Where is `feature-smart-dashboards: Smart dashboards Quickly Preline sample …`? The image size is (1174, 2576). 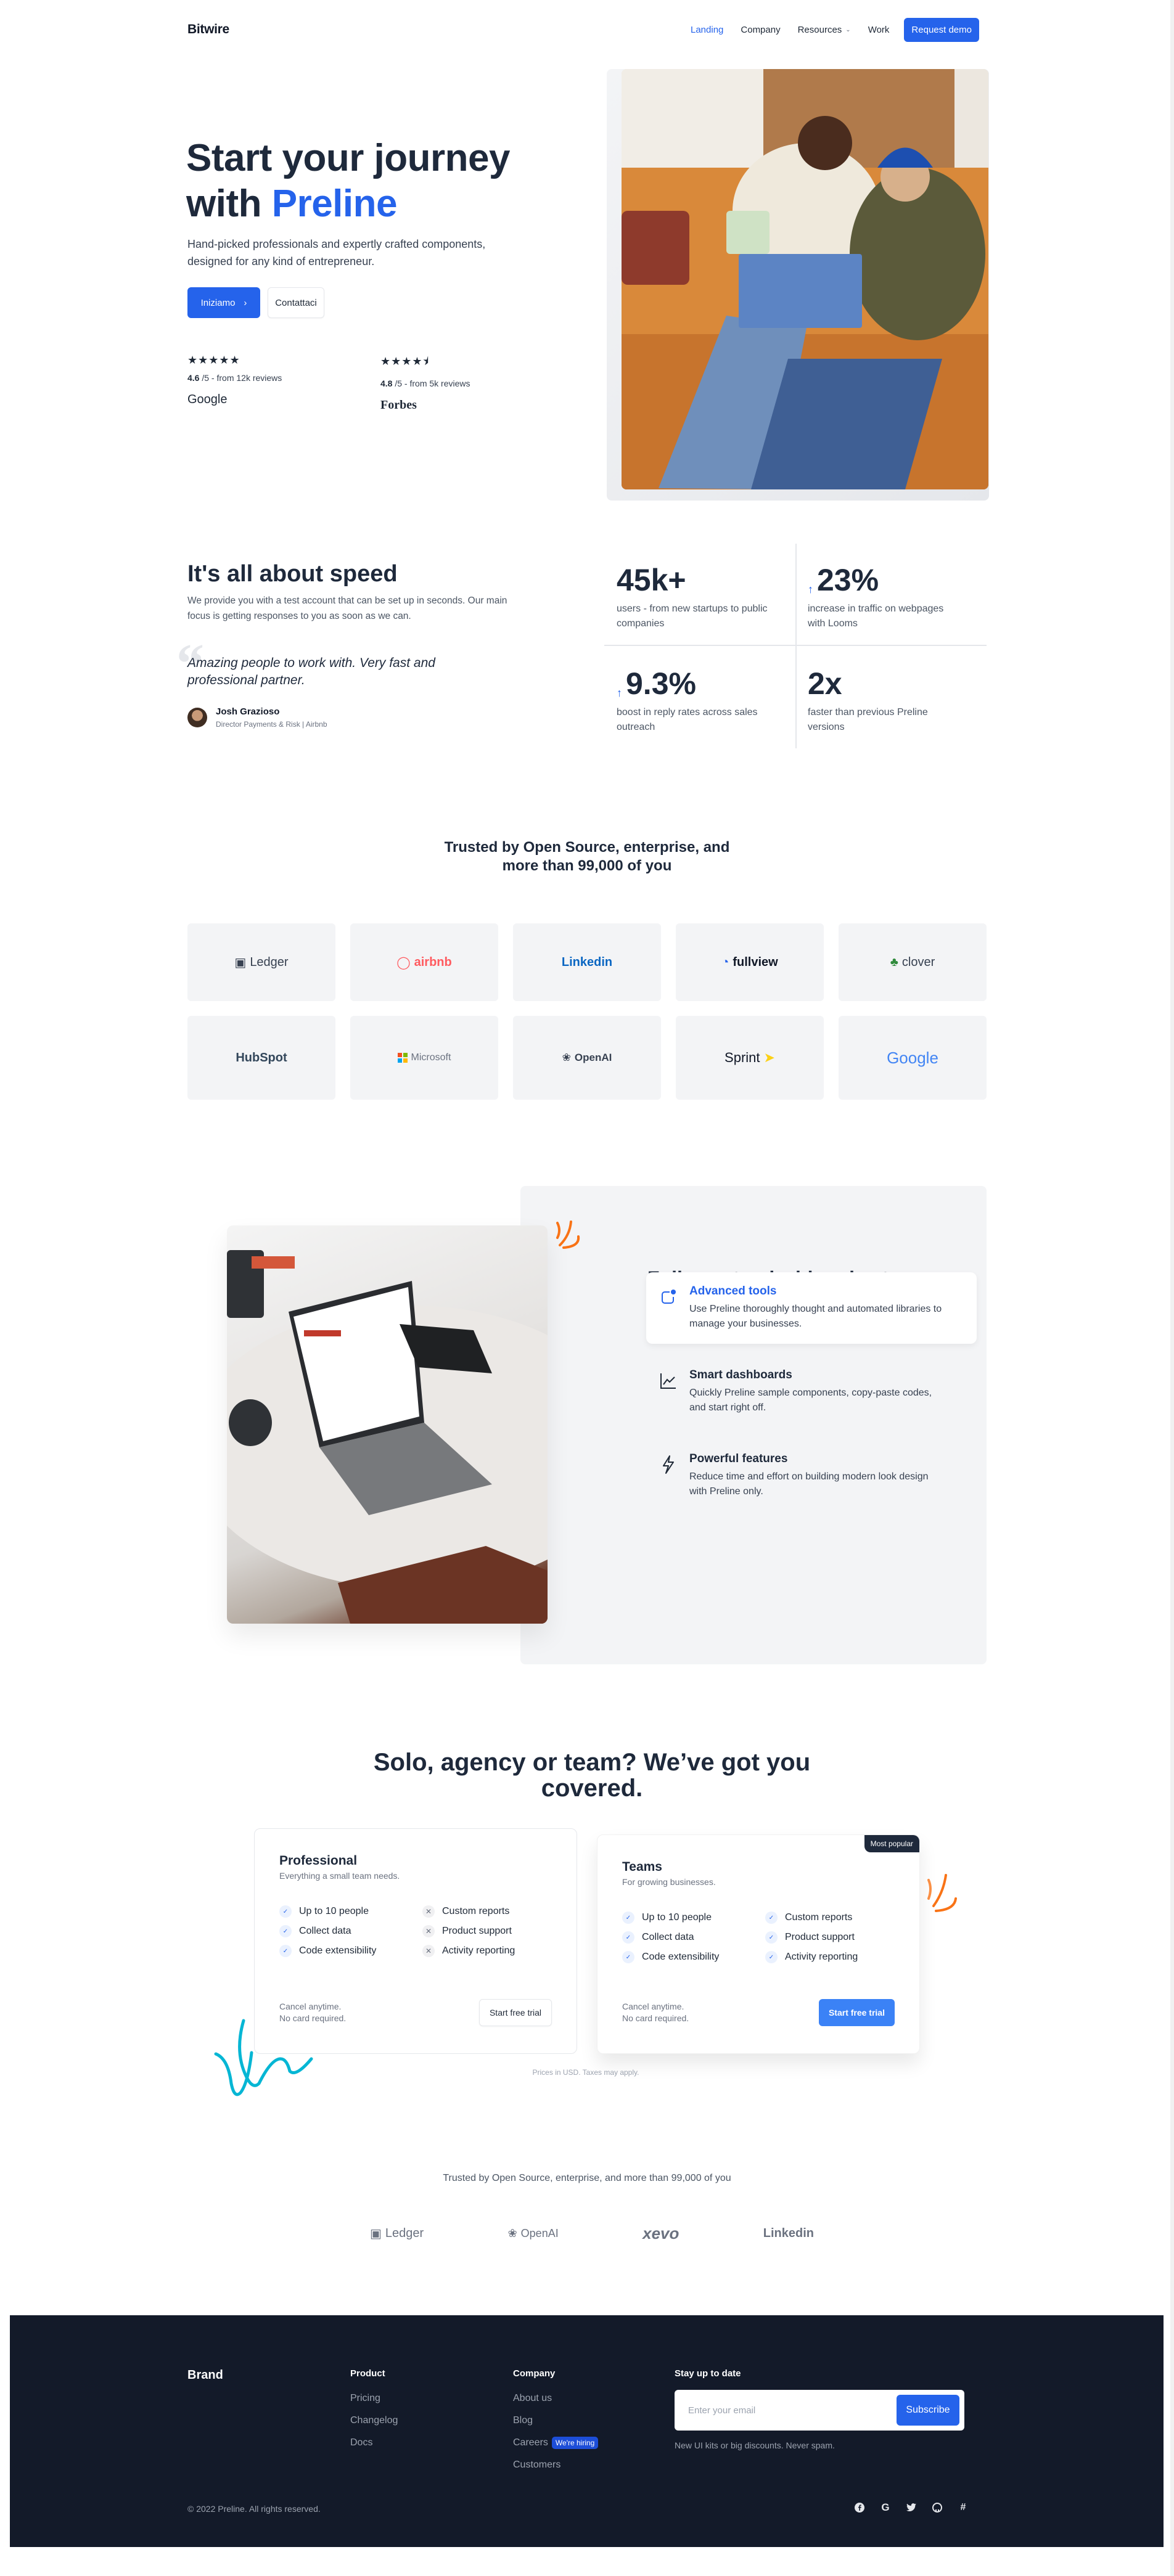 feature-smart-dashboards: Smart dashboards Quickly Preline sample … is located at coordinates (812, 1392).